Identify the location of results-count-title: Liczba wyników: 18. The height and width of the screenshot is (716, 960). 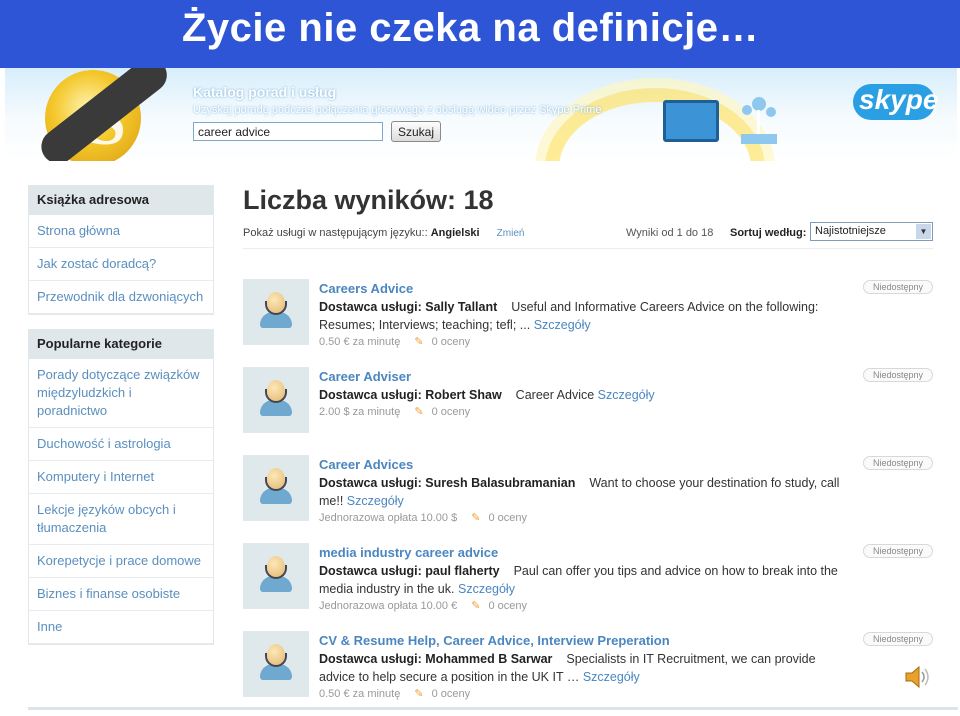
(368, 200).